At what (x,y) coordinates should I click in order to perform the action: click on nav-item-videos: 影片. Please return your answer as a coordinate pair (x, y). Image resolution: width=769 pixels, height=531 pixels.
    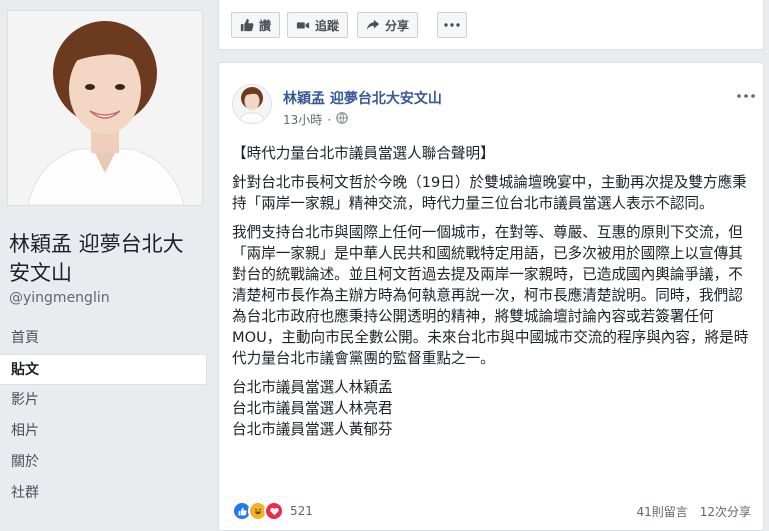
    Looking at the image, I should click on (103, 400).